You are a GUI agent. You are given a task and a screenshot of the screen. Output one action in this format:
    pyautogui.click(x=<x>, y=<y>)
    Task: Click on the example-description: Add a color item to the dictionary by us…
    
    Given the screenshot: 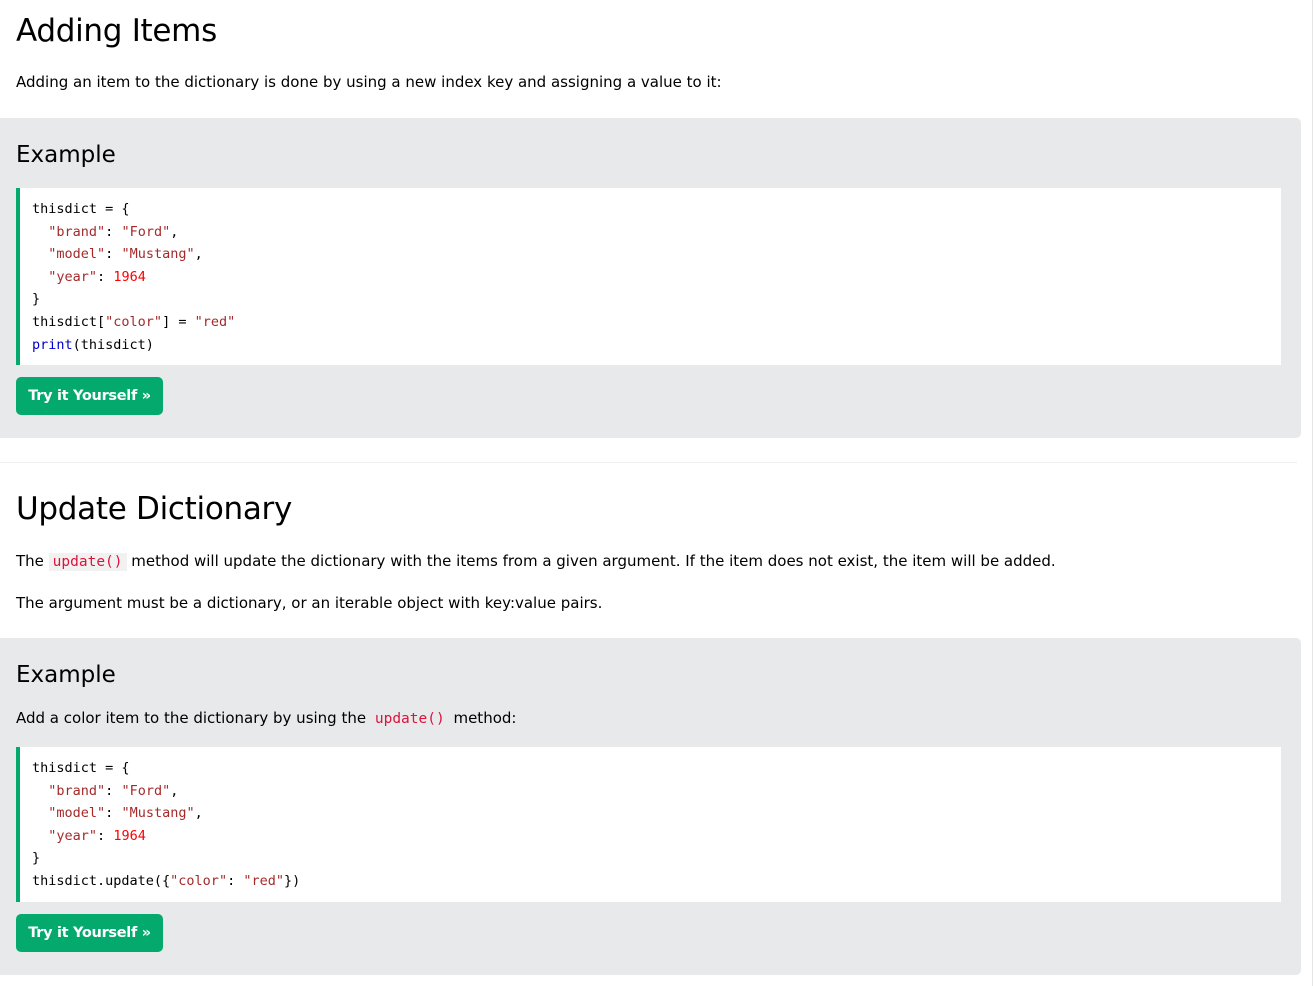 What is the action you would take?
    pyautogui.click(x=266, y=718)
    